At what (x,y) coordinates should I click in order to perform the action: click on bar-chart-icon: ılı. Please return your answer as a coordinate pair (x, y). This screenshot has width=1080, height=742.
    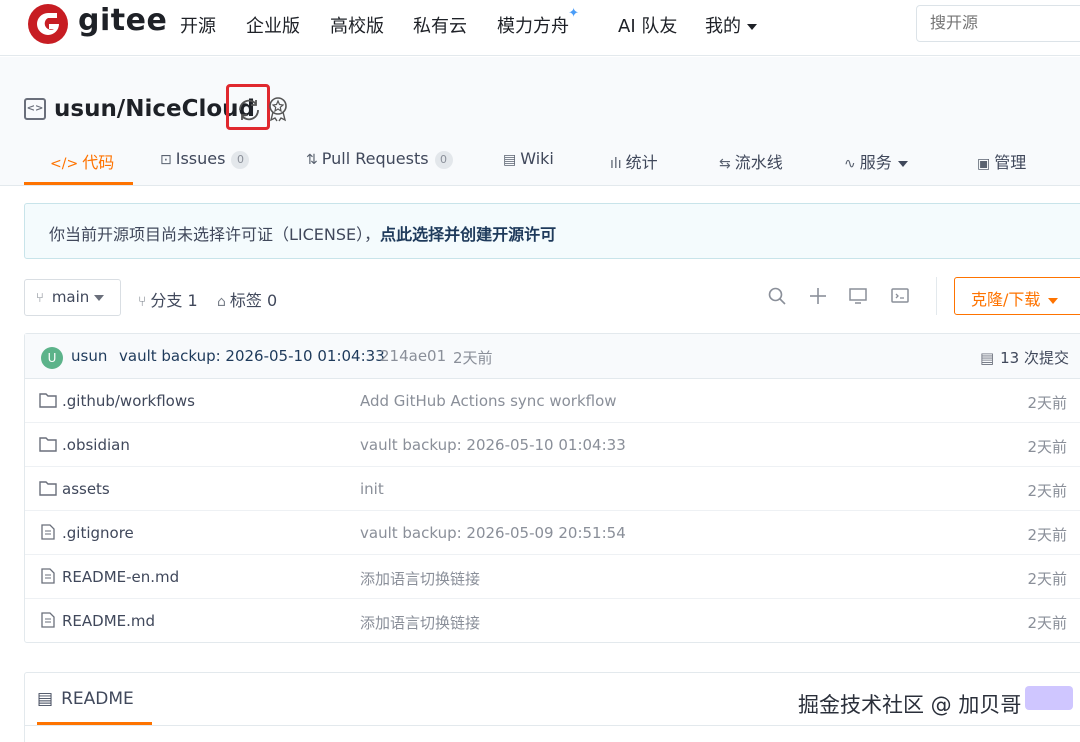
    Looking at the image, I should click on (616, 164).